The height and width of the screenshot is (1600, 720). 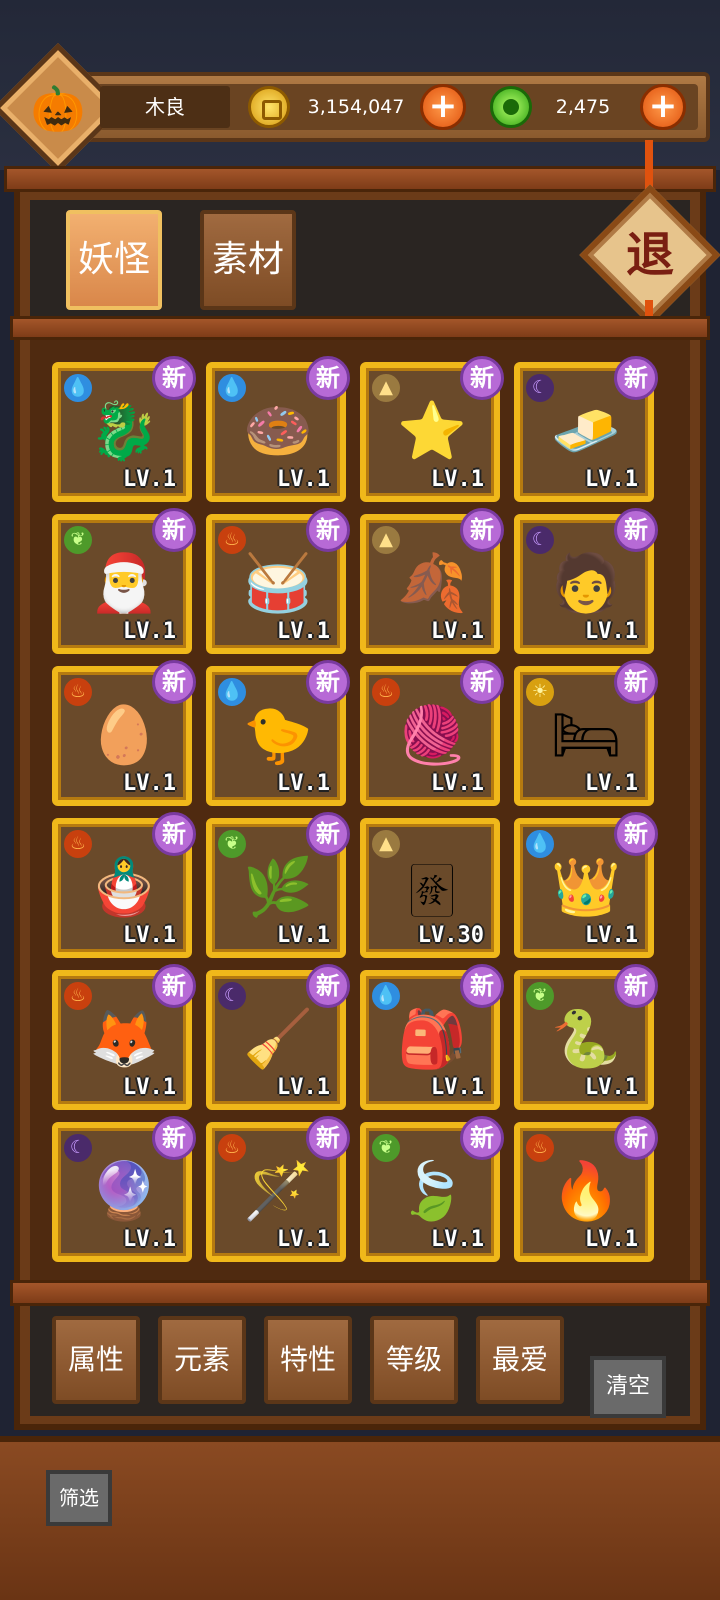 I want to click on monster-art-icon: 🥚, so click(x=124, y=735).